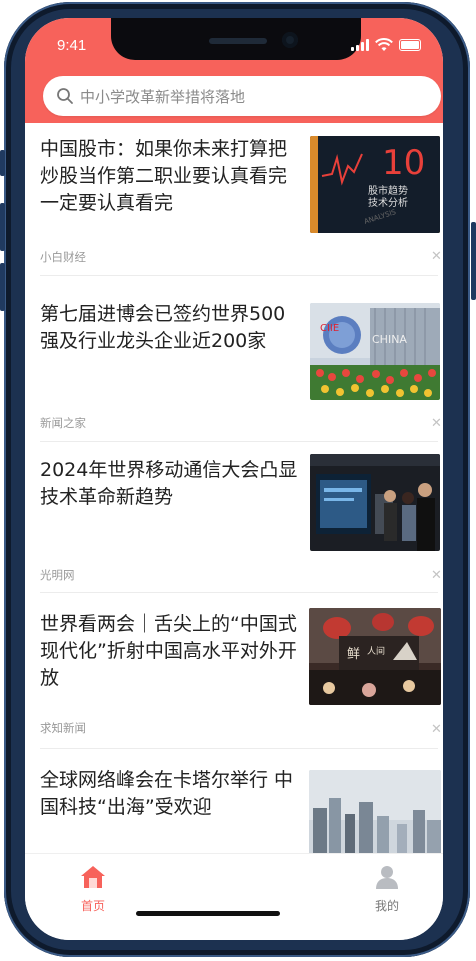 The image size is (476, 961). I want to click on news-image: CHINA CIIE, so click(375, 351).